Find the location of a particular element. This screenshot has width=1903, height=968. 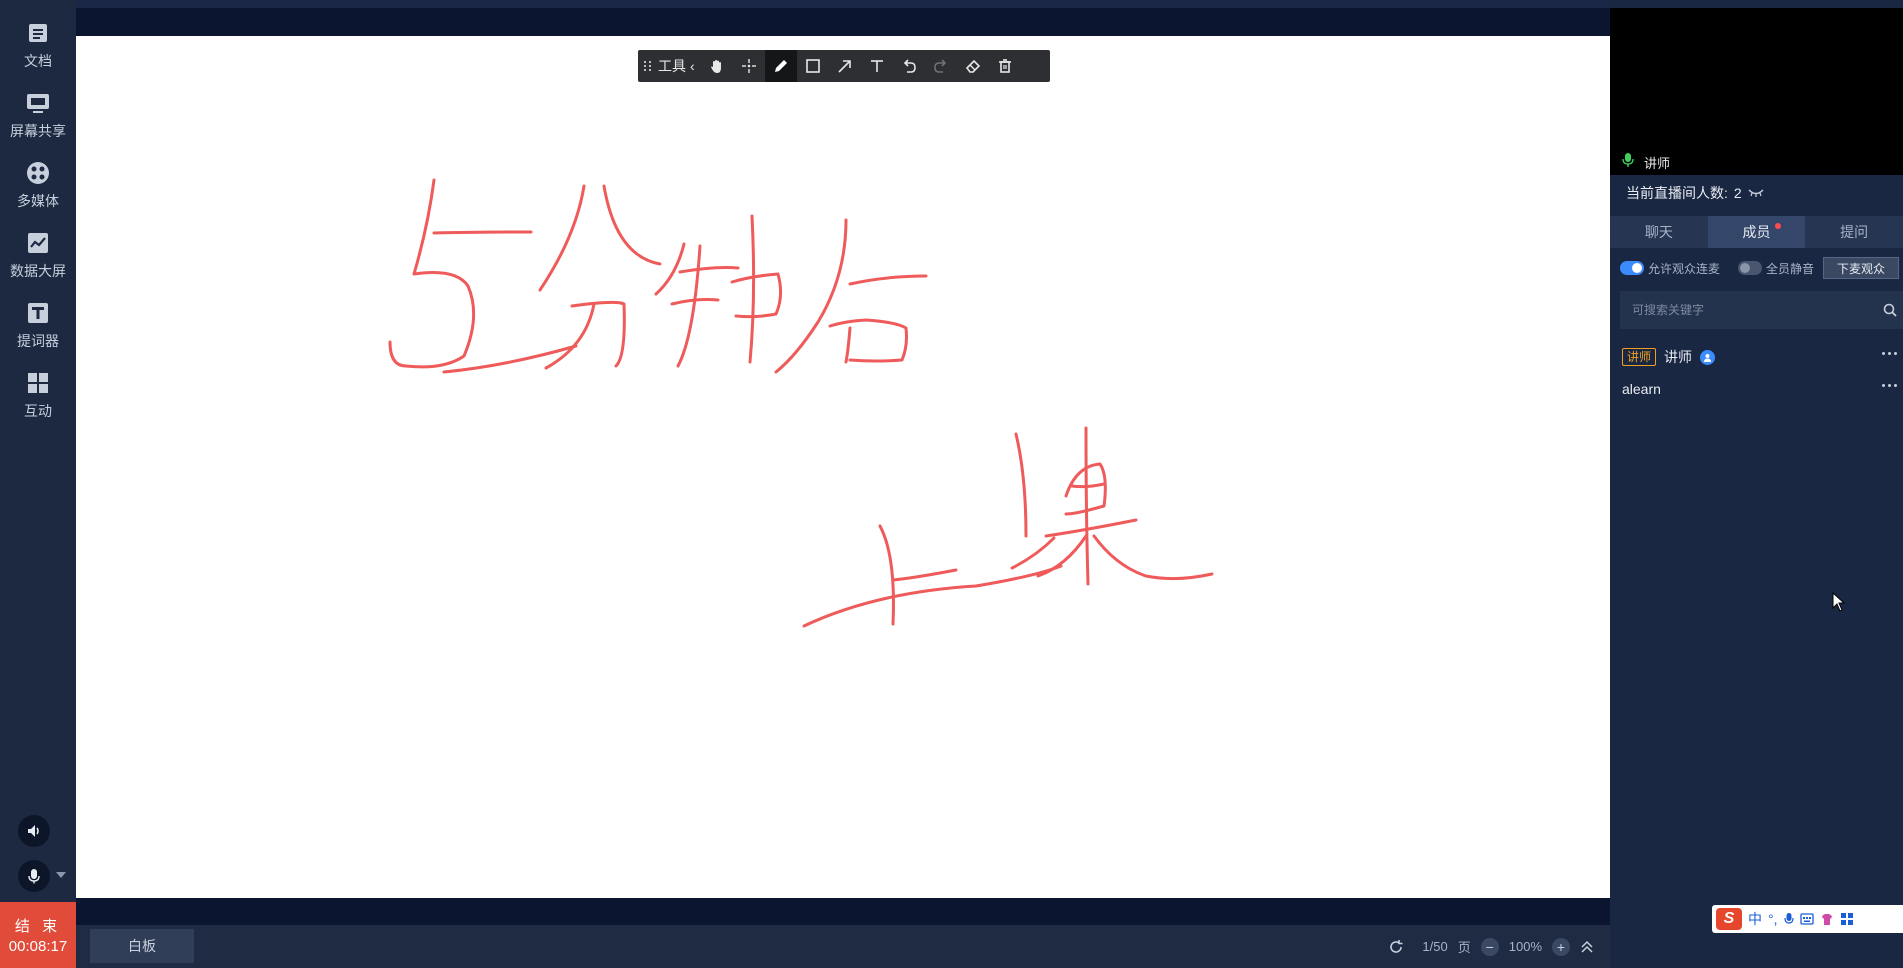

member-name: 讲师 is located at coordinates (1678, 357).